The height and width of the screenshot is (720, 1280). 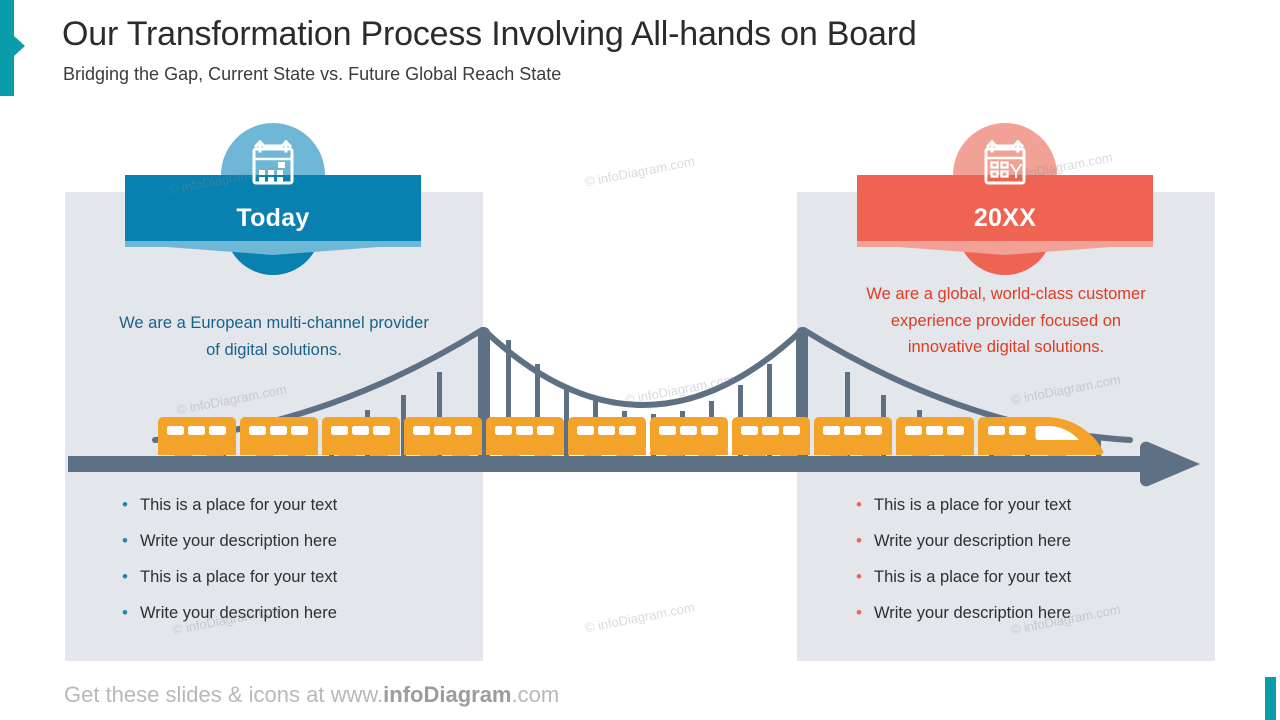 I want to click on accent-bar-left, so click(x=7, y=48).